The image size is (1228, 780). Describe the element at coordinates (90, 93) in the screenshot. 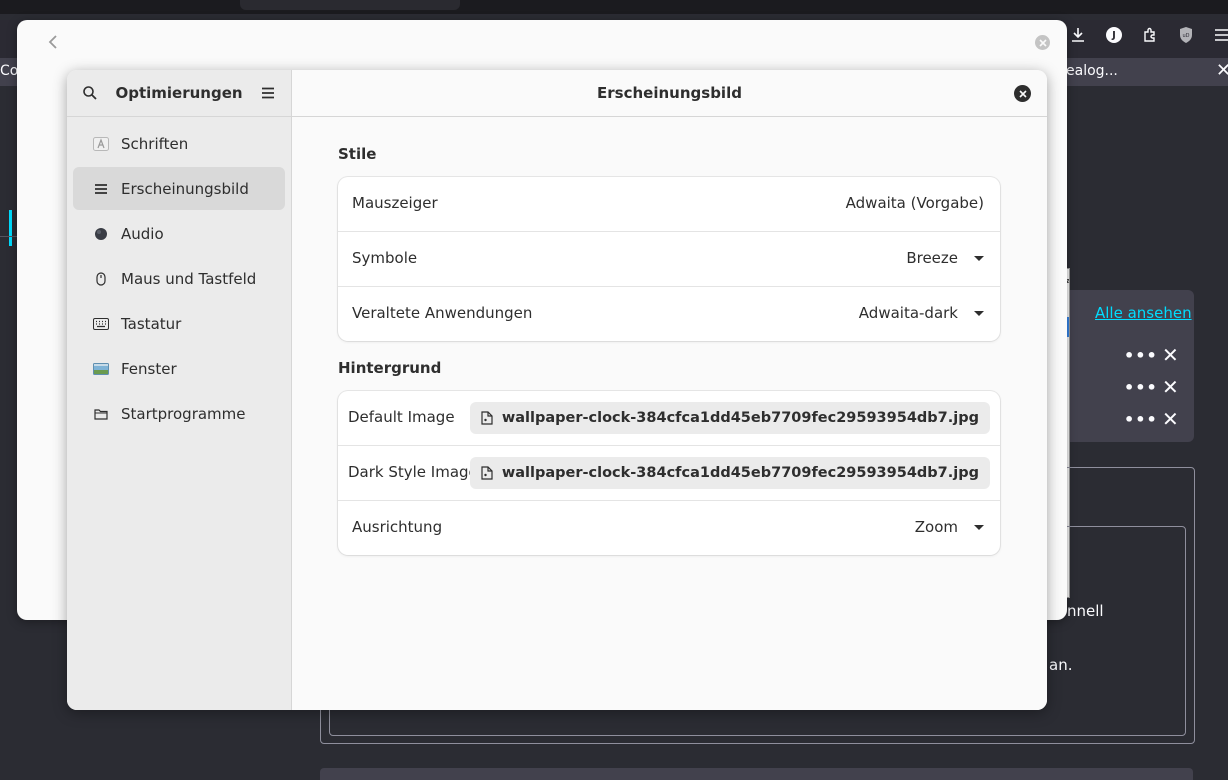

I see `search-icon` at that location.